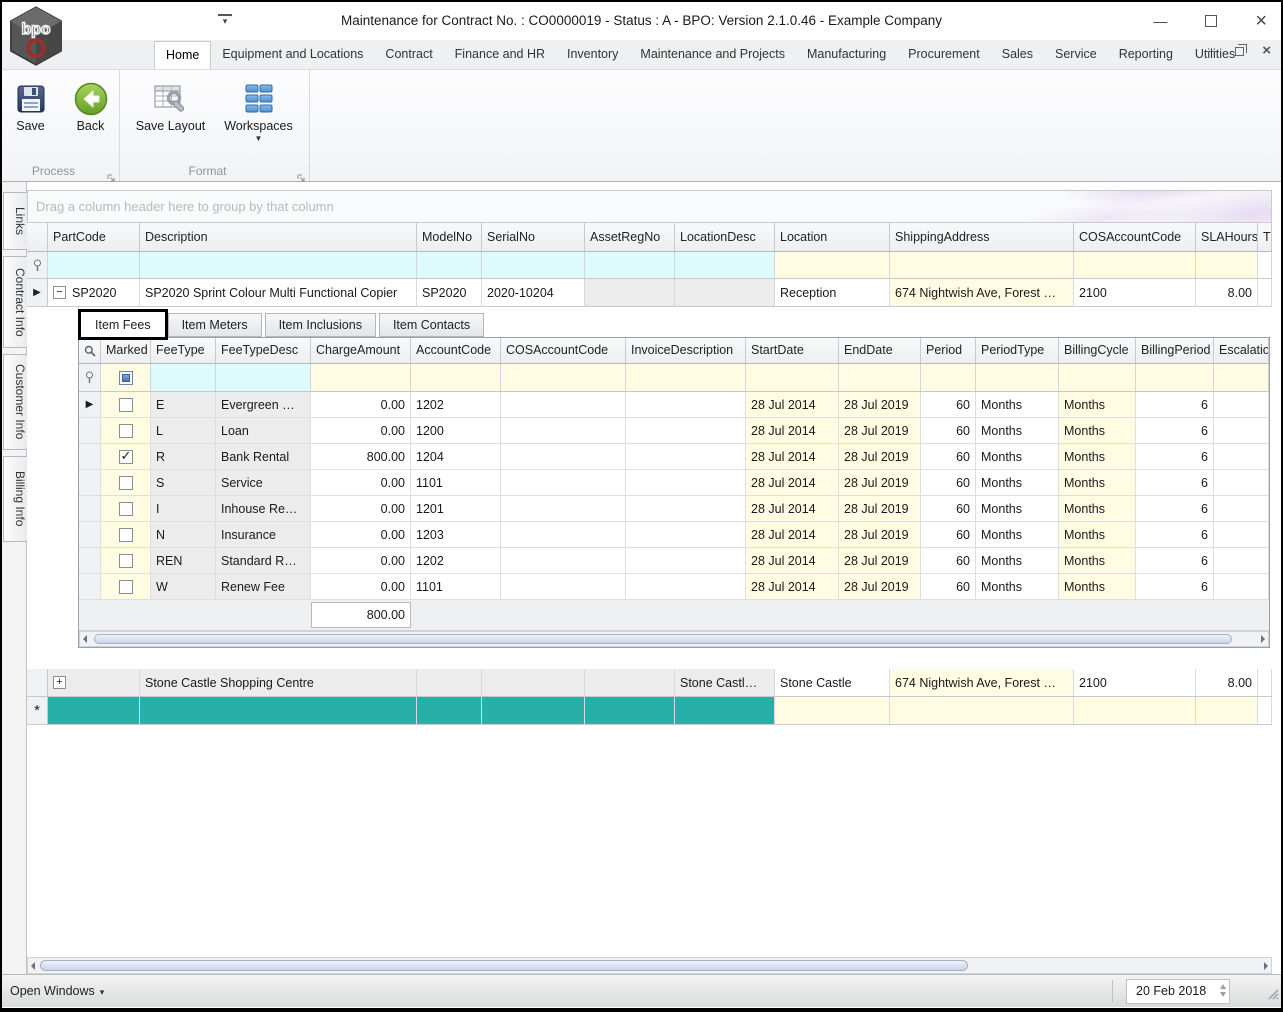  Describe the element at coordinates (94, 710) in the screenshot. I see `cell-part-code` at that location.